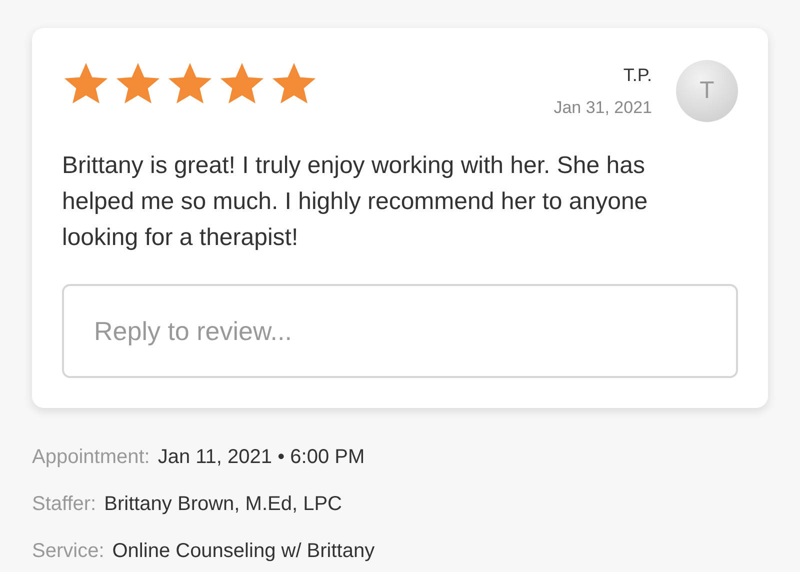 Image resolution: width=800 pixels, height=572 pixels. I want to click on review-date: Jan 31, 2021, so click(603, 108).